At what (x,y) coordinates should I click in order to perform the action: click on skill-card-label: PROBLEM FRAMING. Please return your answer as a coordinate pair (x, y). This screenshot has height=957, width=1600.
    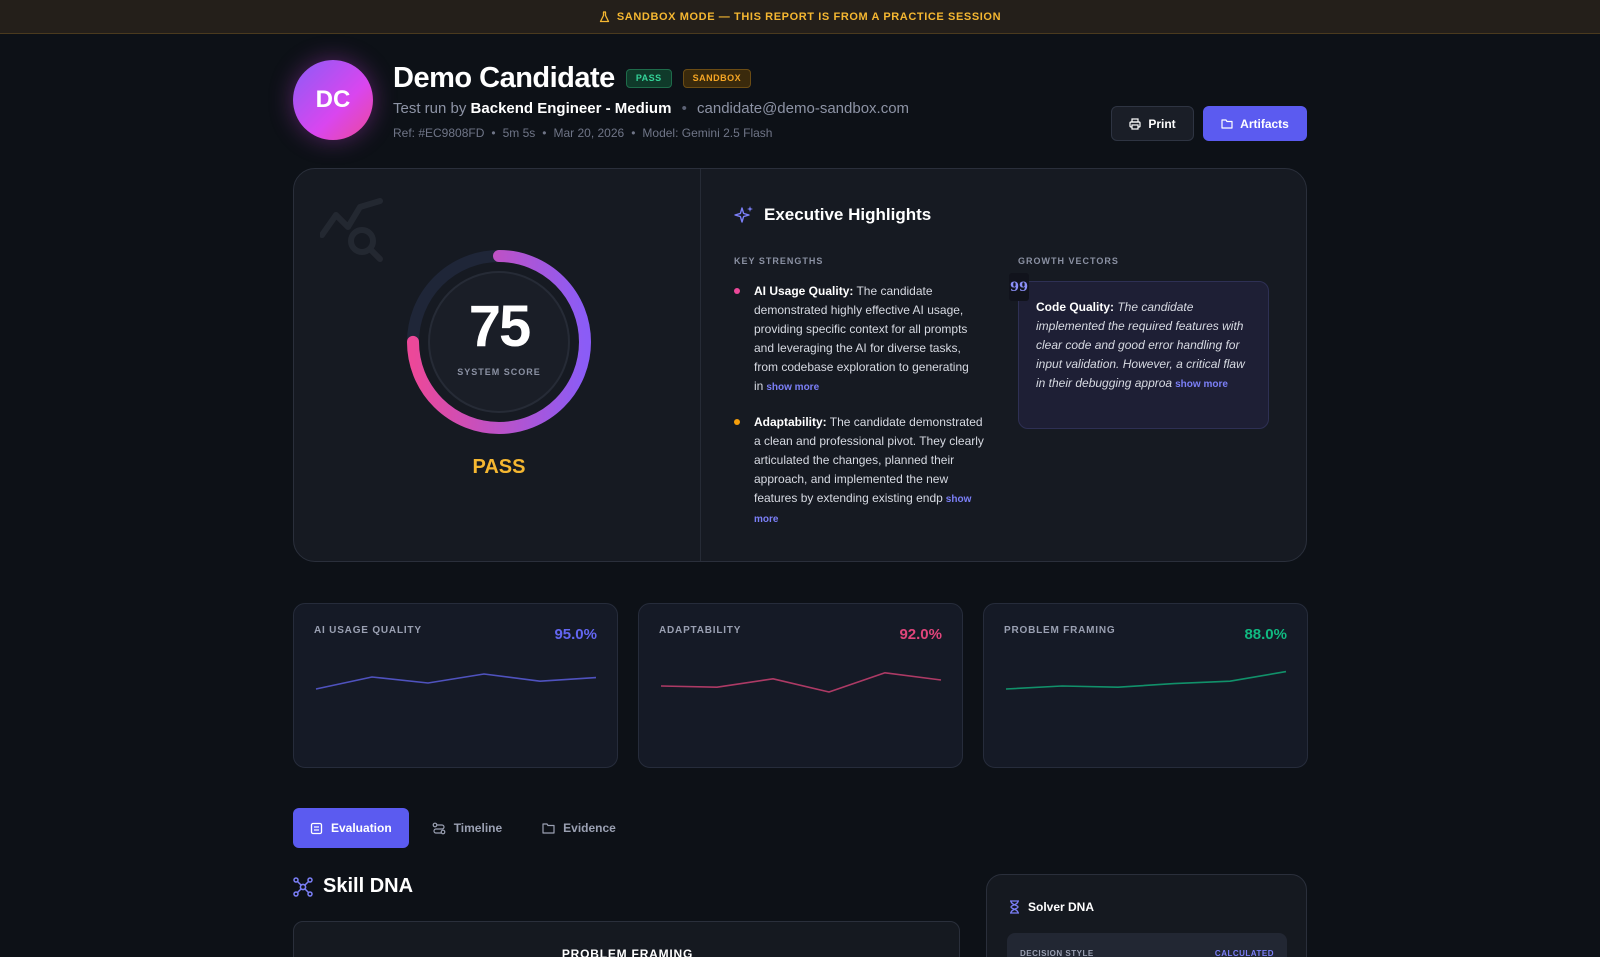
    Looking at the image, I should click on (627, 952).